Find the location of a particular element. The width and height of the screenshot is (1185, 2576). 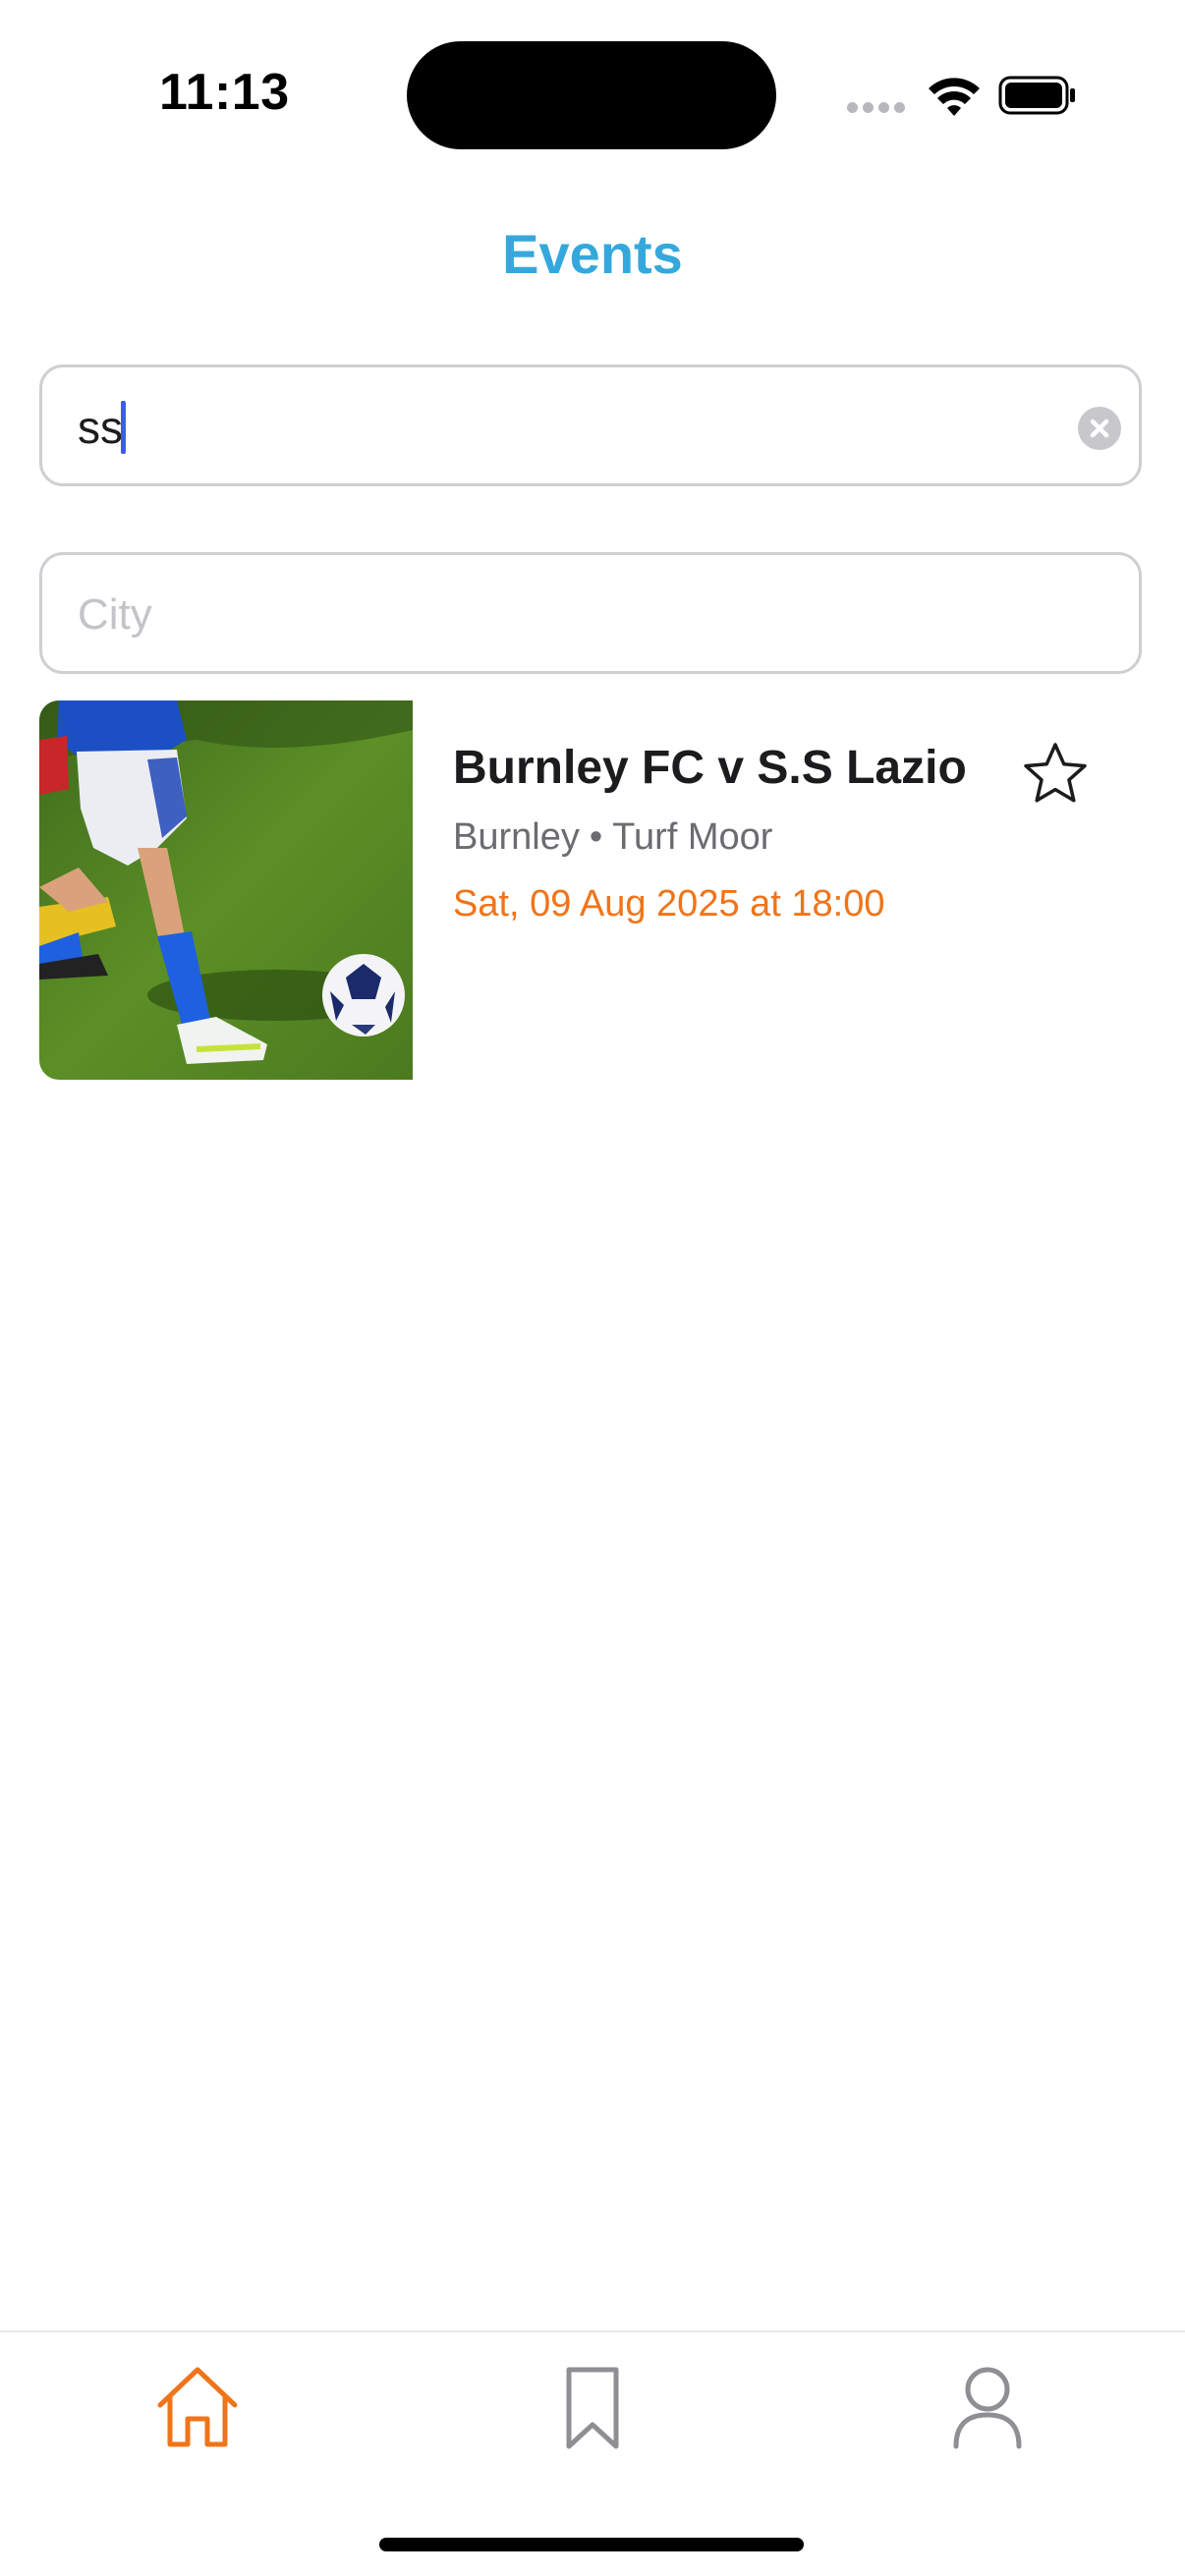

event-thumbnail is located at coordinates (226, 890).